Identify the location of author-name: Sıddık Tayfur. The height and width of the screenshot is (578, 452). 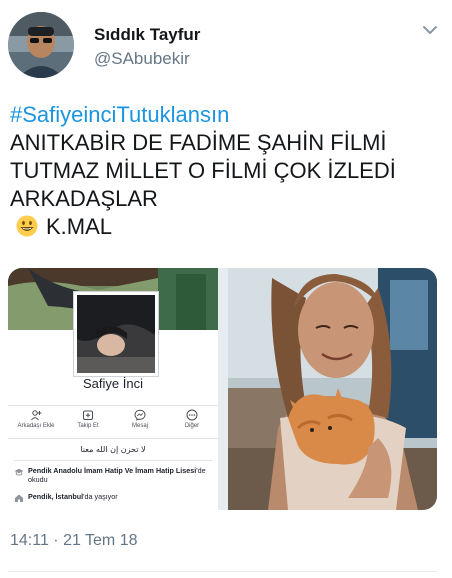
(147, 35).